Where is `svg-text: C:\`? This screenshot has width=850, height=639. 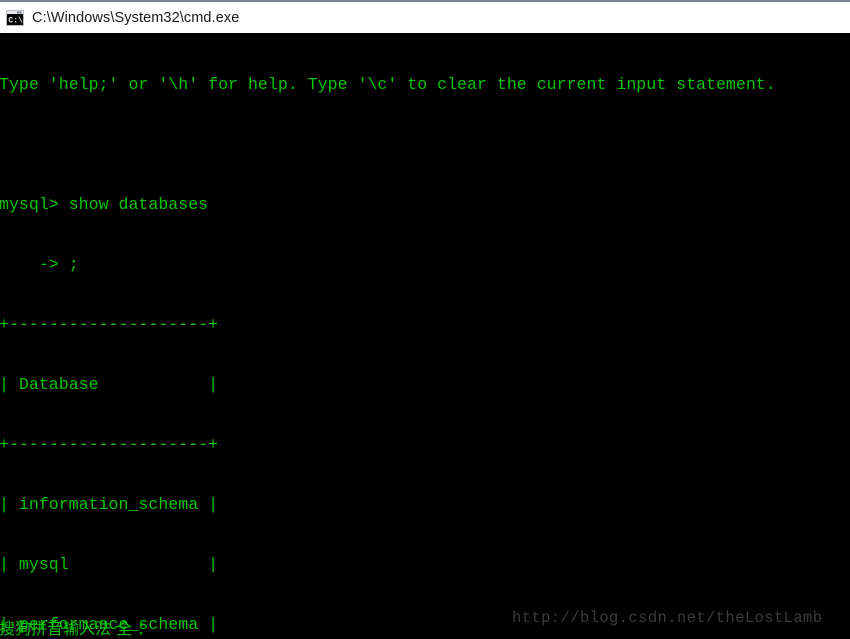
svg-text: C:\ is located at coordinates (15, 20).